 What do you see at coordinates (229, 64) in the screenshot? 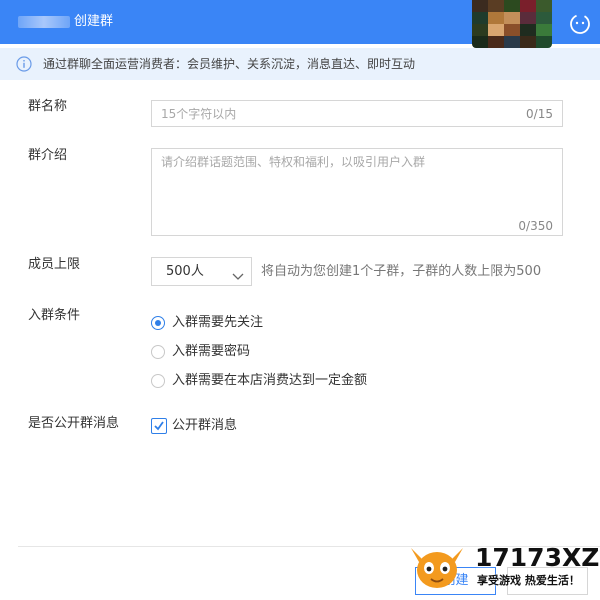
I see `info-text: 通过群聊全面运营消费者：会员维护、关系沉淀，消息直达、即时互动` at bounding box center [229, 64].